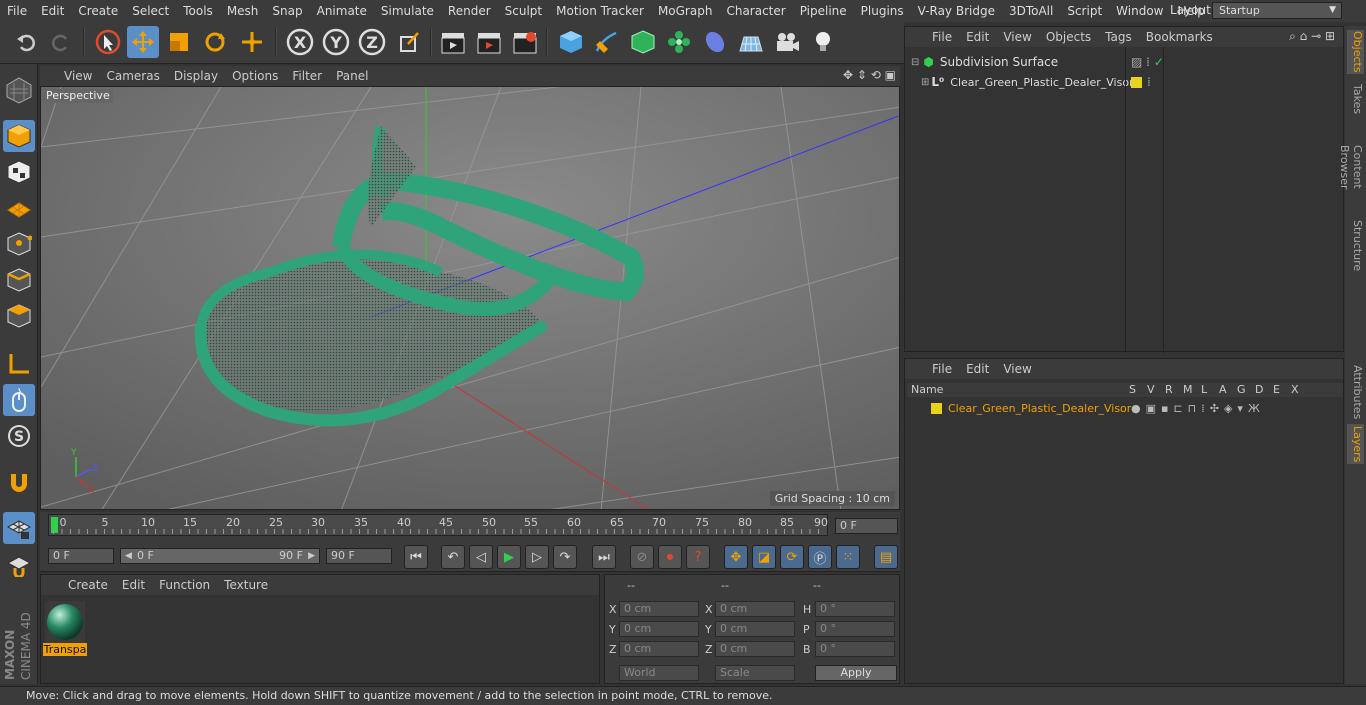  I want to click on object-menu-tags: Tags, so click(1118, 37).